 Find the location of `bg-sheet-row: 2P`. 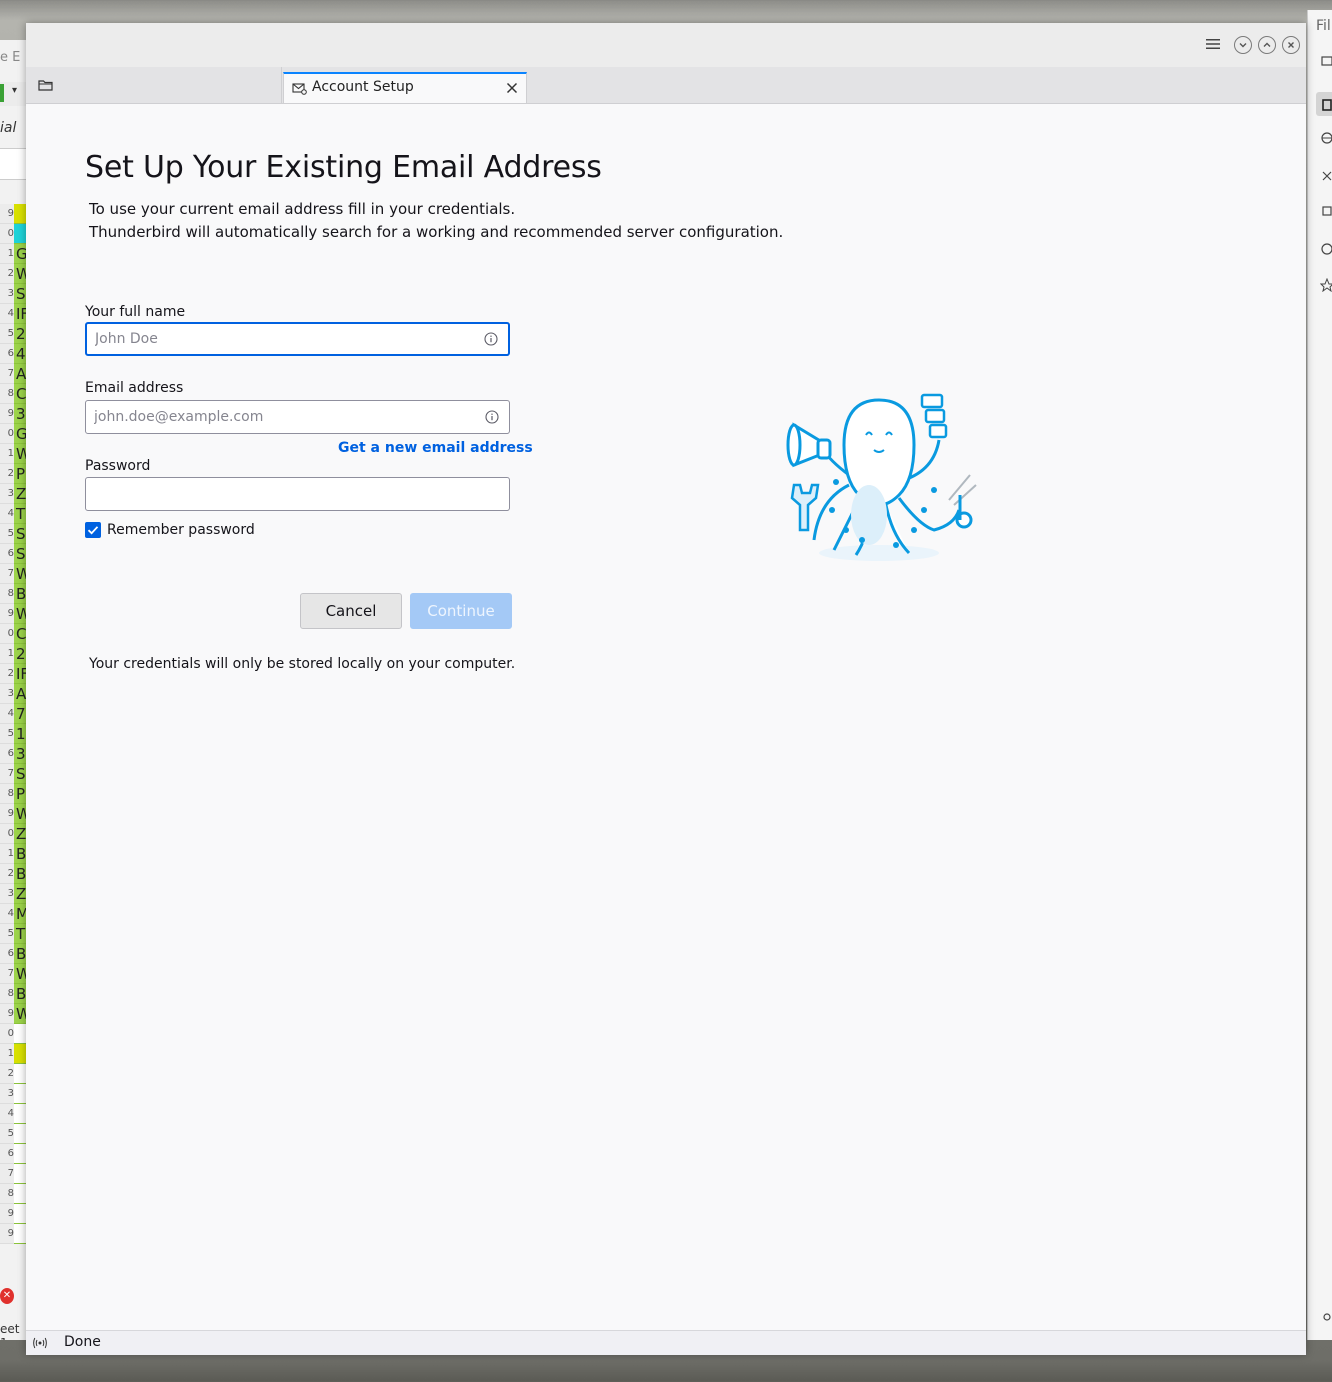

bg-sheet-row: 2P is located at coordinates (14, 474).